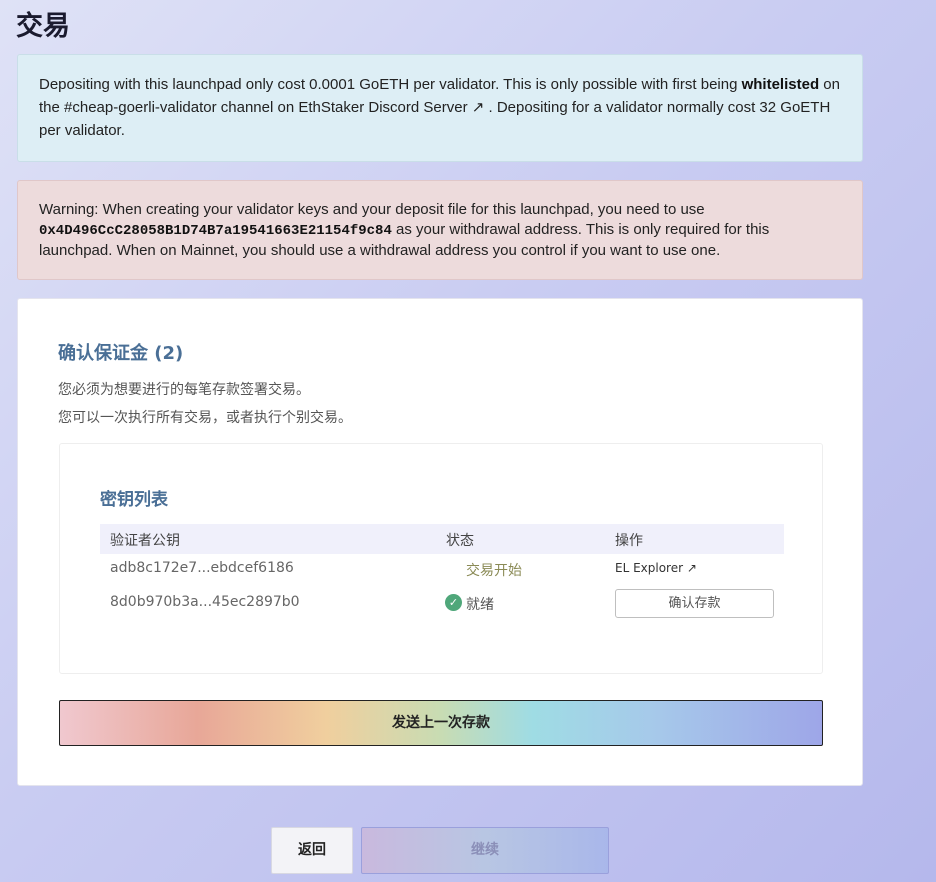  What do you see at coordinates (205, 418) in the screenshot?
I see `card-desc-2: 您可以一次执行所有交易，或者执行个别交易。` at bounding box center [205, 418].